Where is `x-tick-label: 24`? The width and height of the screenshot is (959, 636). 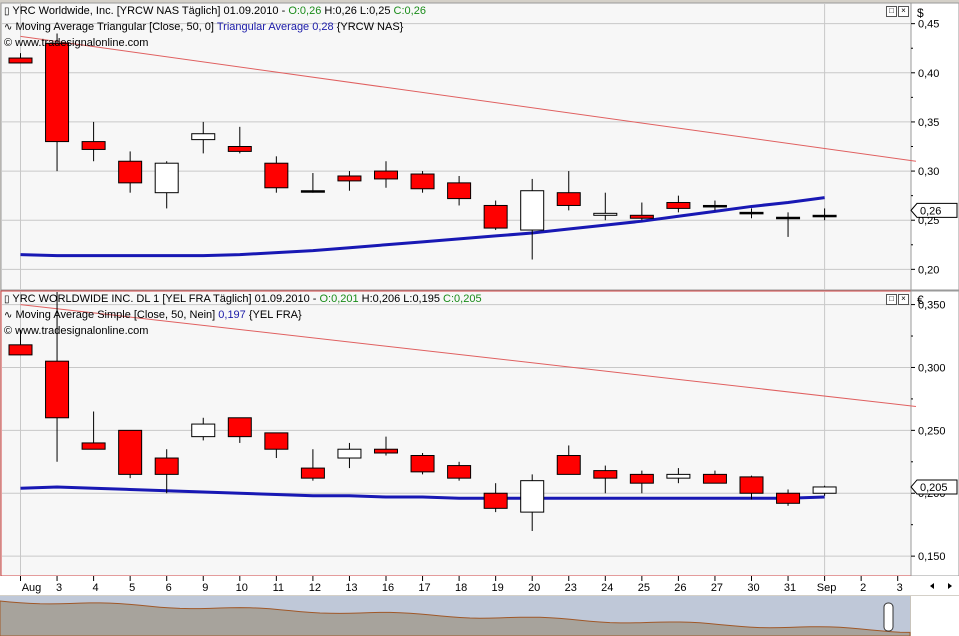 x-tick-label: 24 is located at coordinates (607, 588).